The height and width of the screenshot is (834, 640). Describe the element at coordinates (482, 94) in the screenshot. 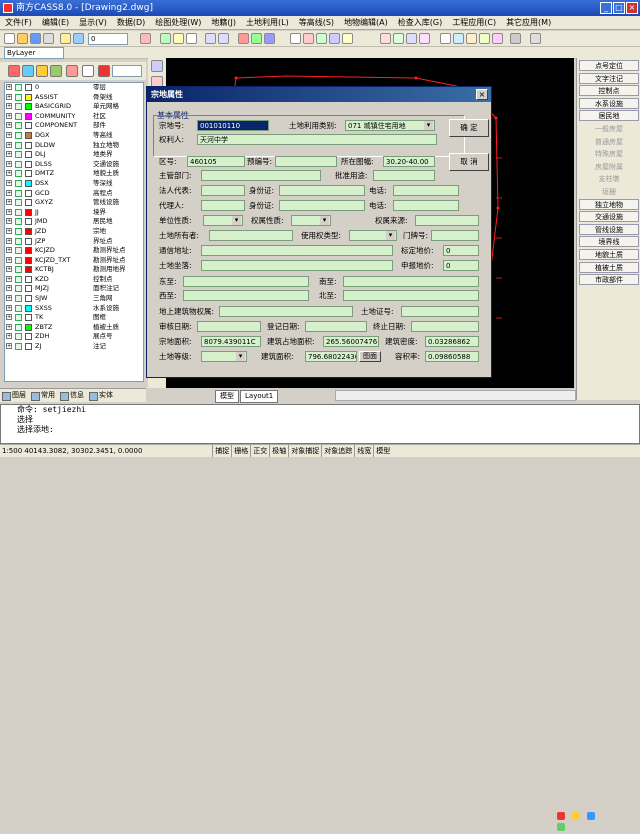

I see `dialog-close-icon: ×` at that location.